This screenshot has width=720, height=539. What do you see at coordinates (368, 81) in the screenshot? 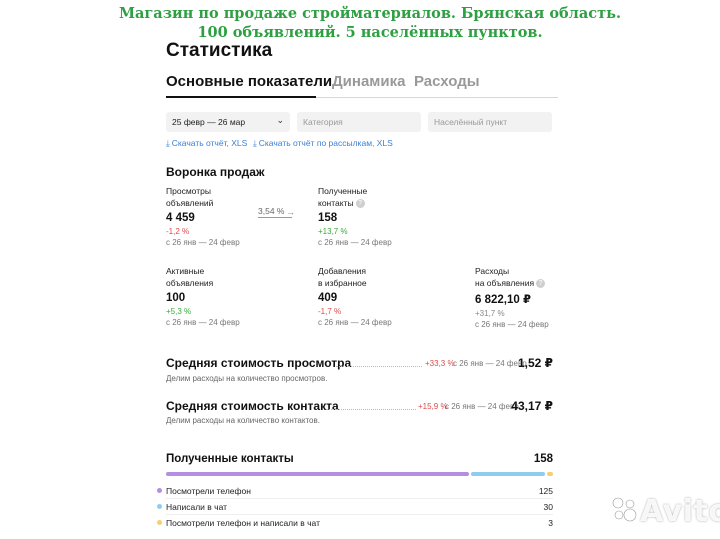
I see `tab-dynamics: Динамика` at bounding box center [368, 81].